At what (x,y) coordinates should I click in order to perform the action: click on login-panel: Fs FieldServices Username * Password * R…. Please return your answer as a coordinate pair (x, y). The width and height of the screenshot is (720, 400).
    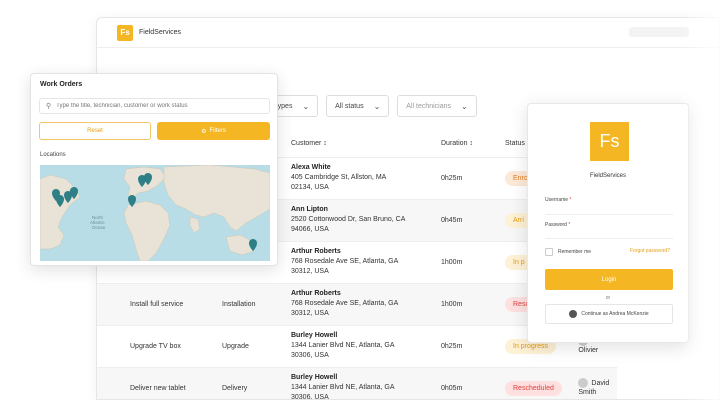
    Looking at the image, I should click on (608, 223).